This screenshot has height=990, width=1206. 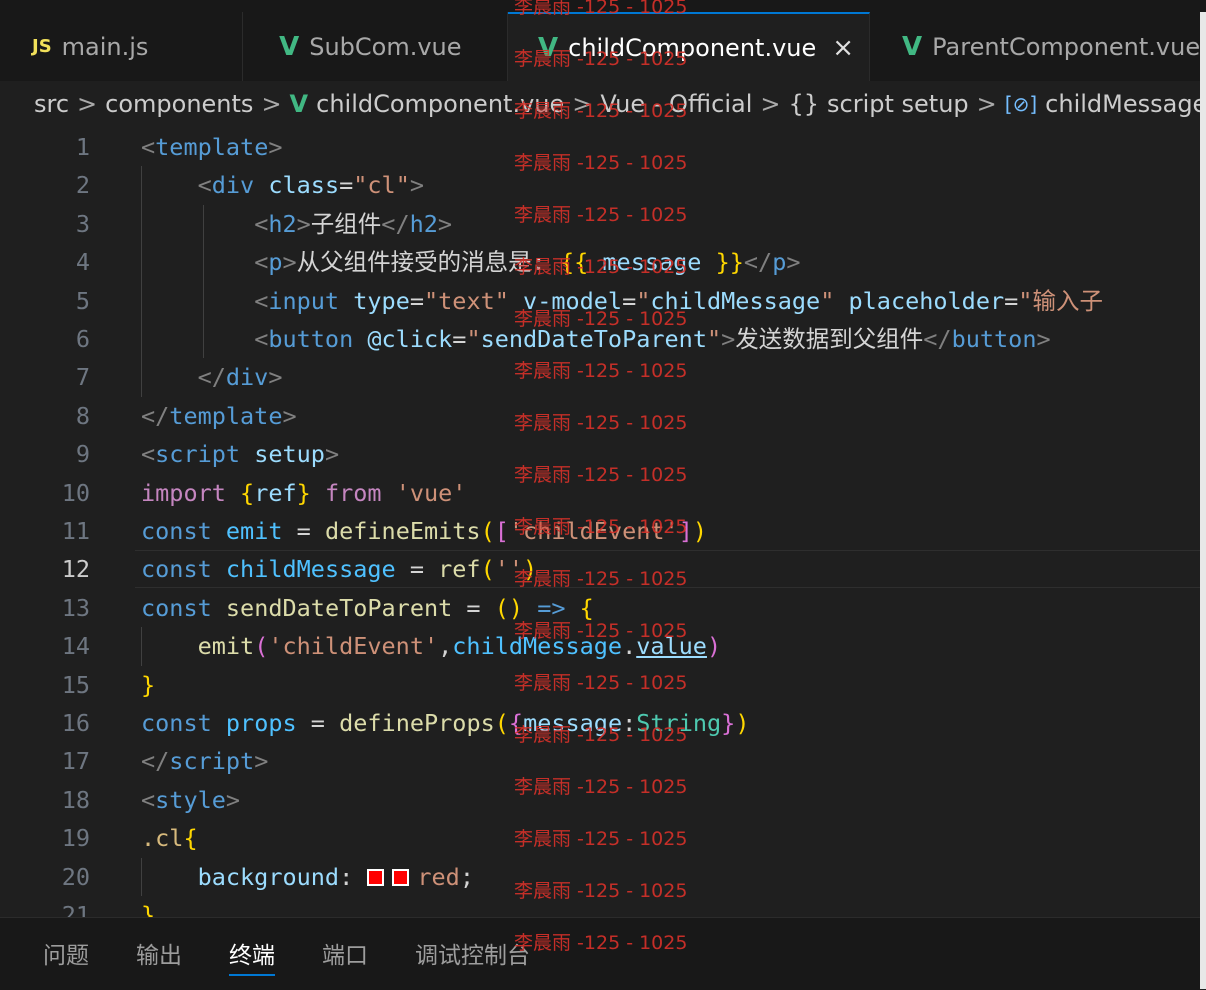 What do you see at coordinates (843, 48) in the screenshot?
I see `close-icon: ×` at bounding box center [843, 48].